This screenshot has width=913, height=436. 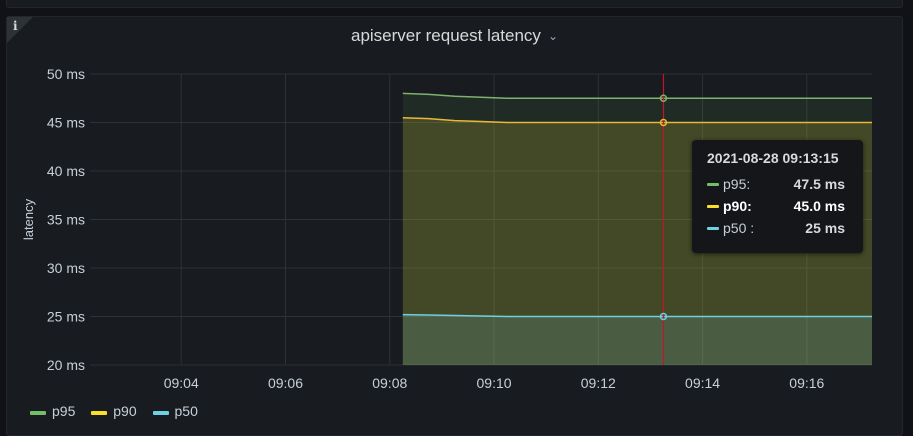 What do you see at coordinates (494, 383) in the screenshot?
I see `x-tick-label: 09:10` at bounding box center [494, 383].